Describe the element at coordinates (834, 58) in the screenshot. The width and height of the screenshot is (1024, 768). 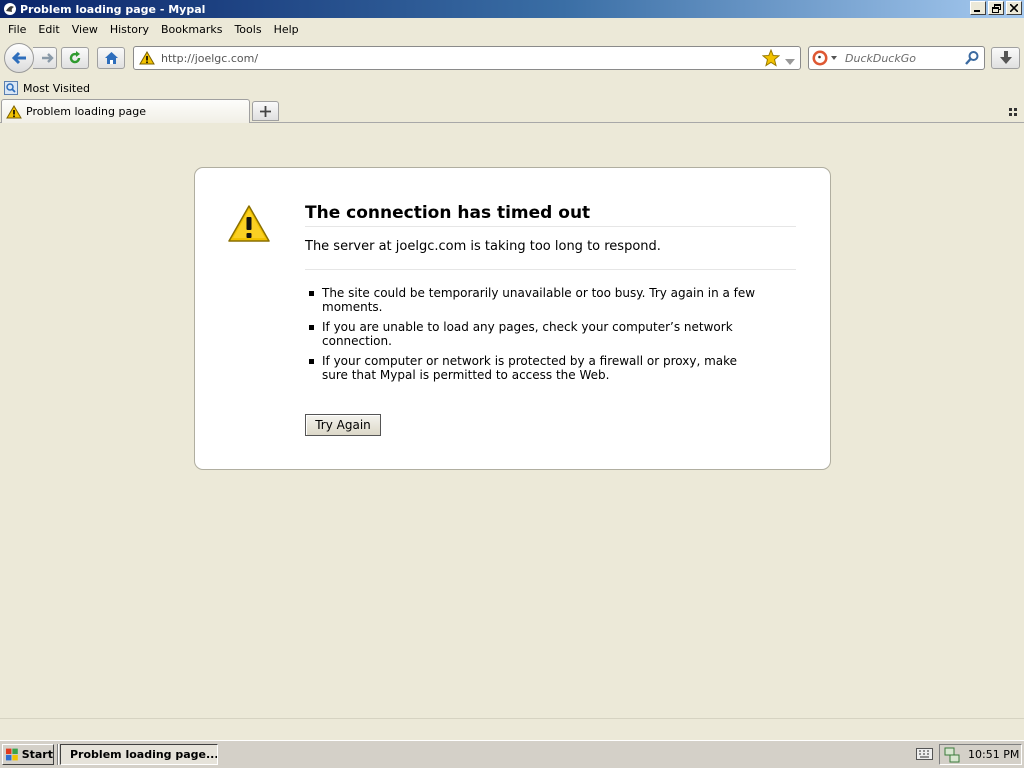
I see `chevron-down-icon` at that location.